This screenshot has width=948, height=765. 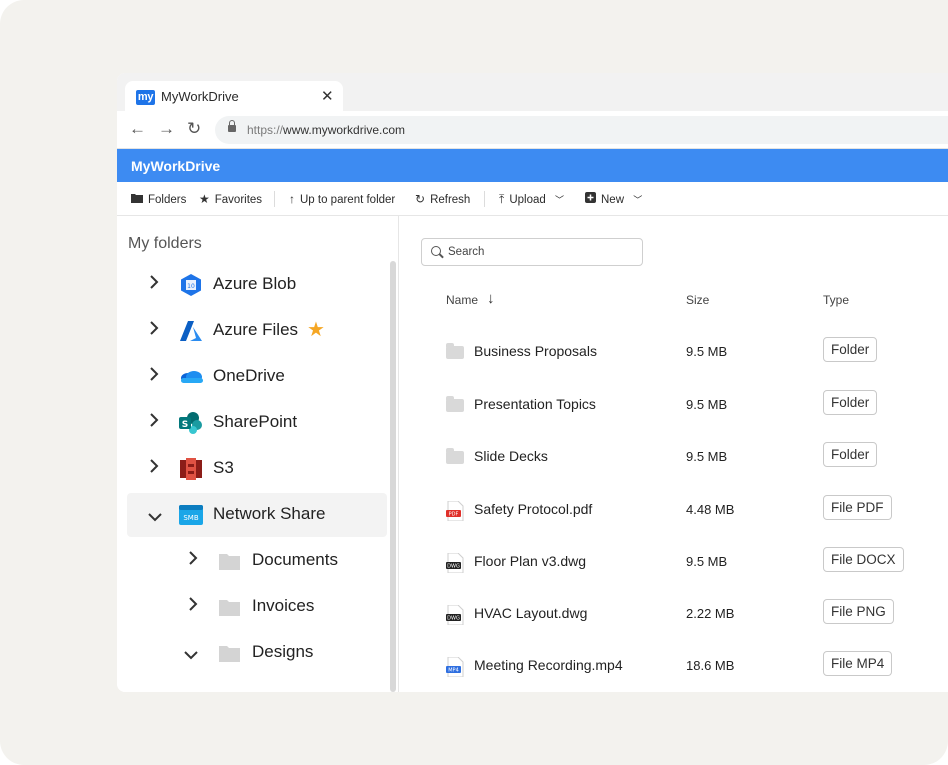 I want to click on sidebar-item-sharepoint: S SharePoint, so click(x=257, y=423).